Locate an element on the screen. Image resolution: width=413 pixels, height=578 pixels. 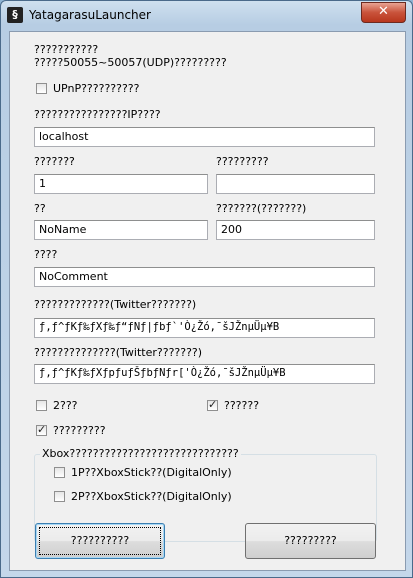
xbox-1p-checkbox is located at coordinates (59, 472).